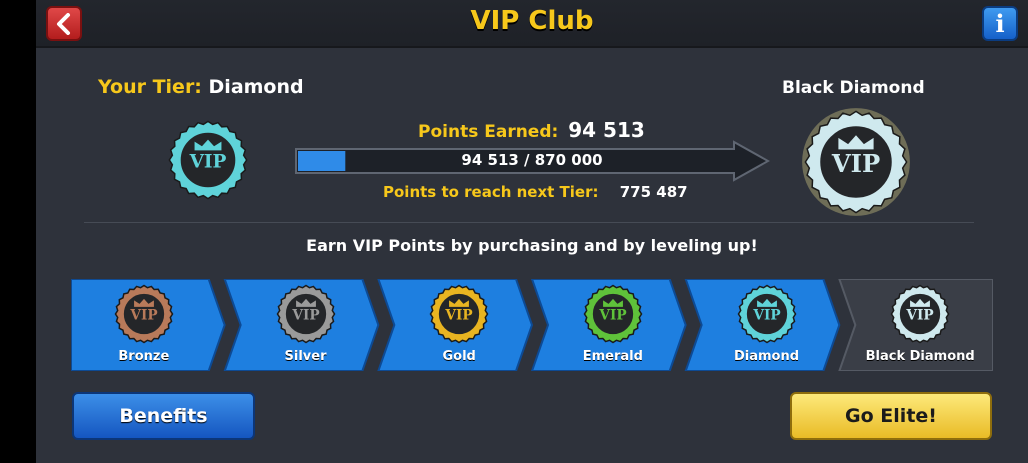  I want to click on tier-label: Gold, so click(459, 356).